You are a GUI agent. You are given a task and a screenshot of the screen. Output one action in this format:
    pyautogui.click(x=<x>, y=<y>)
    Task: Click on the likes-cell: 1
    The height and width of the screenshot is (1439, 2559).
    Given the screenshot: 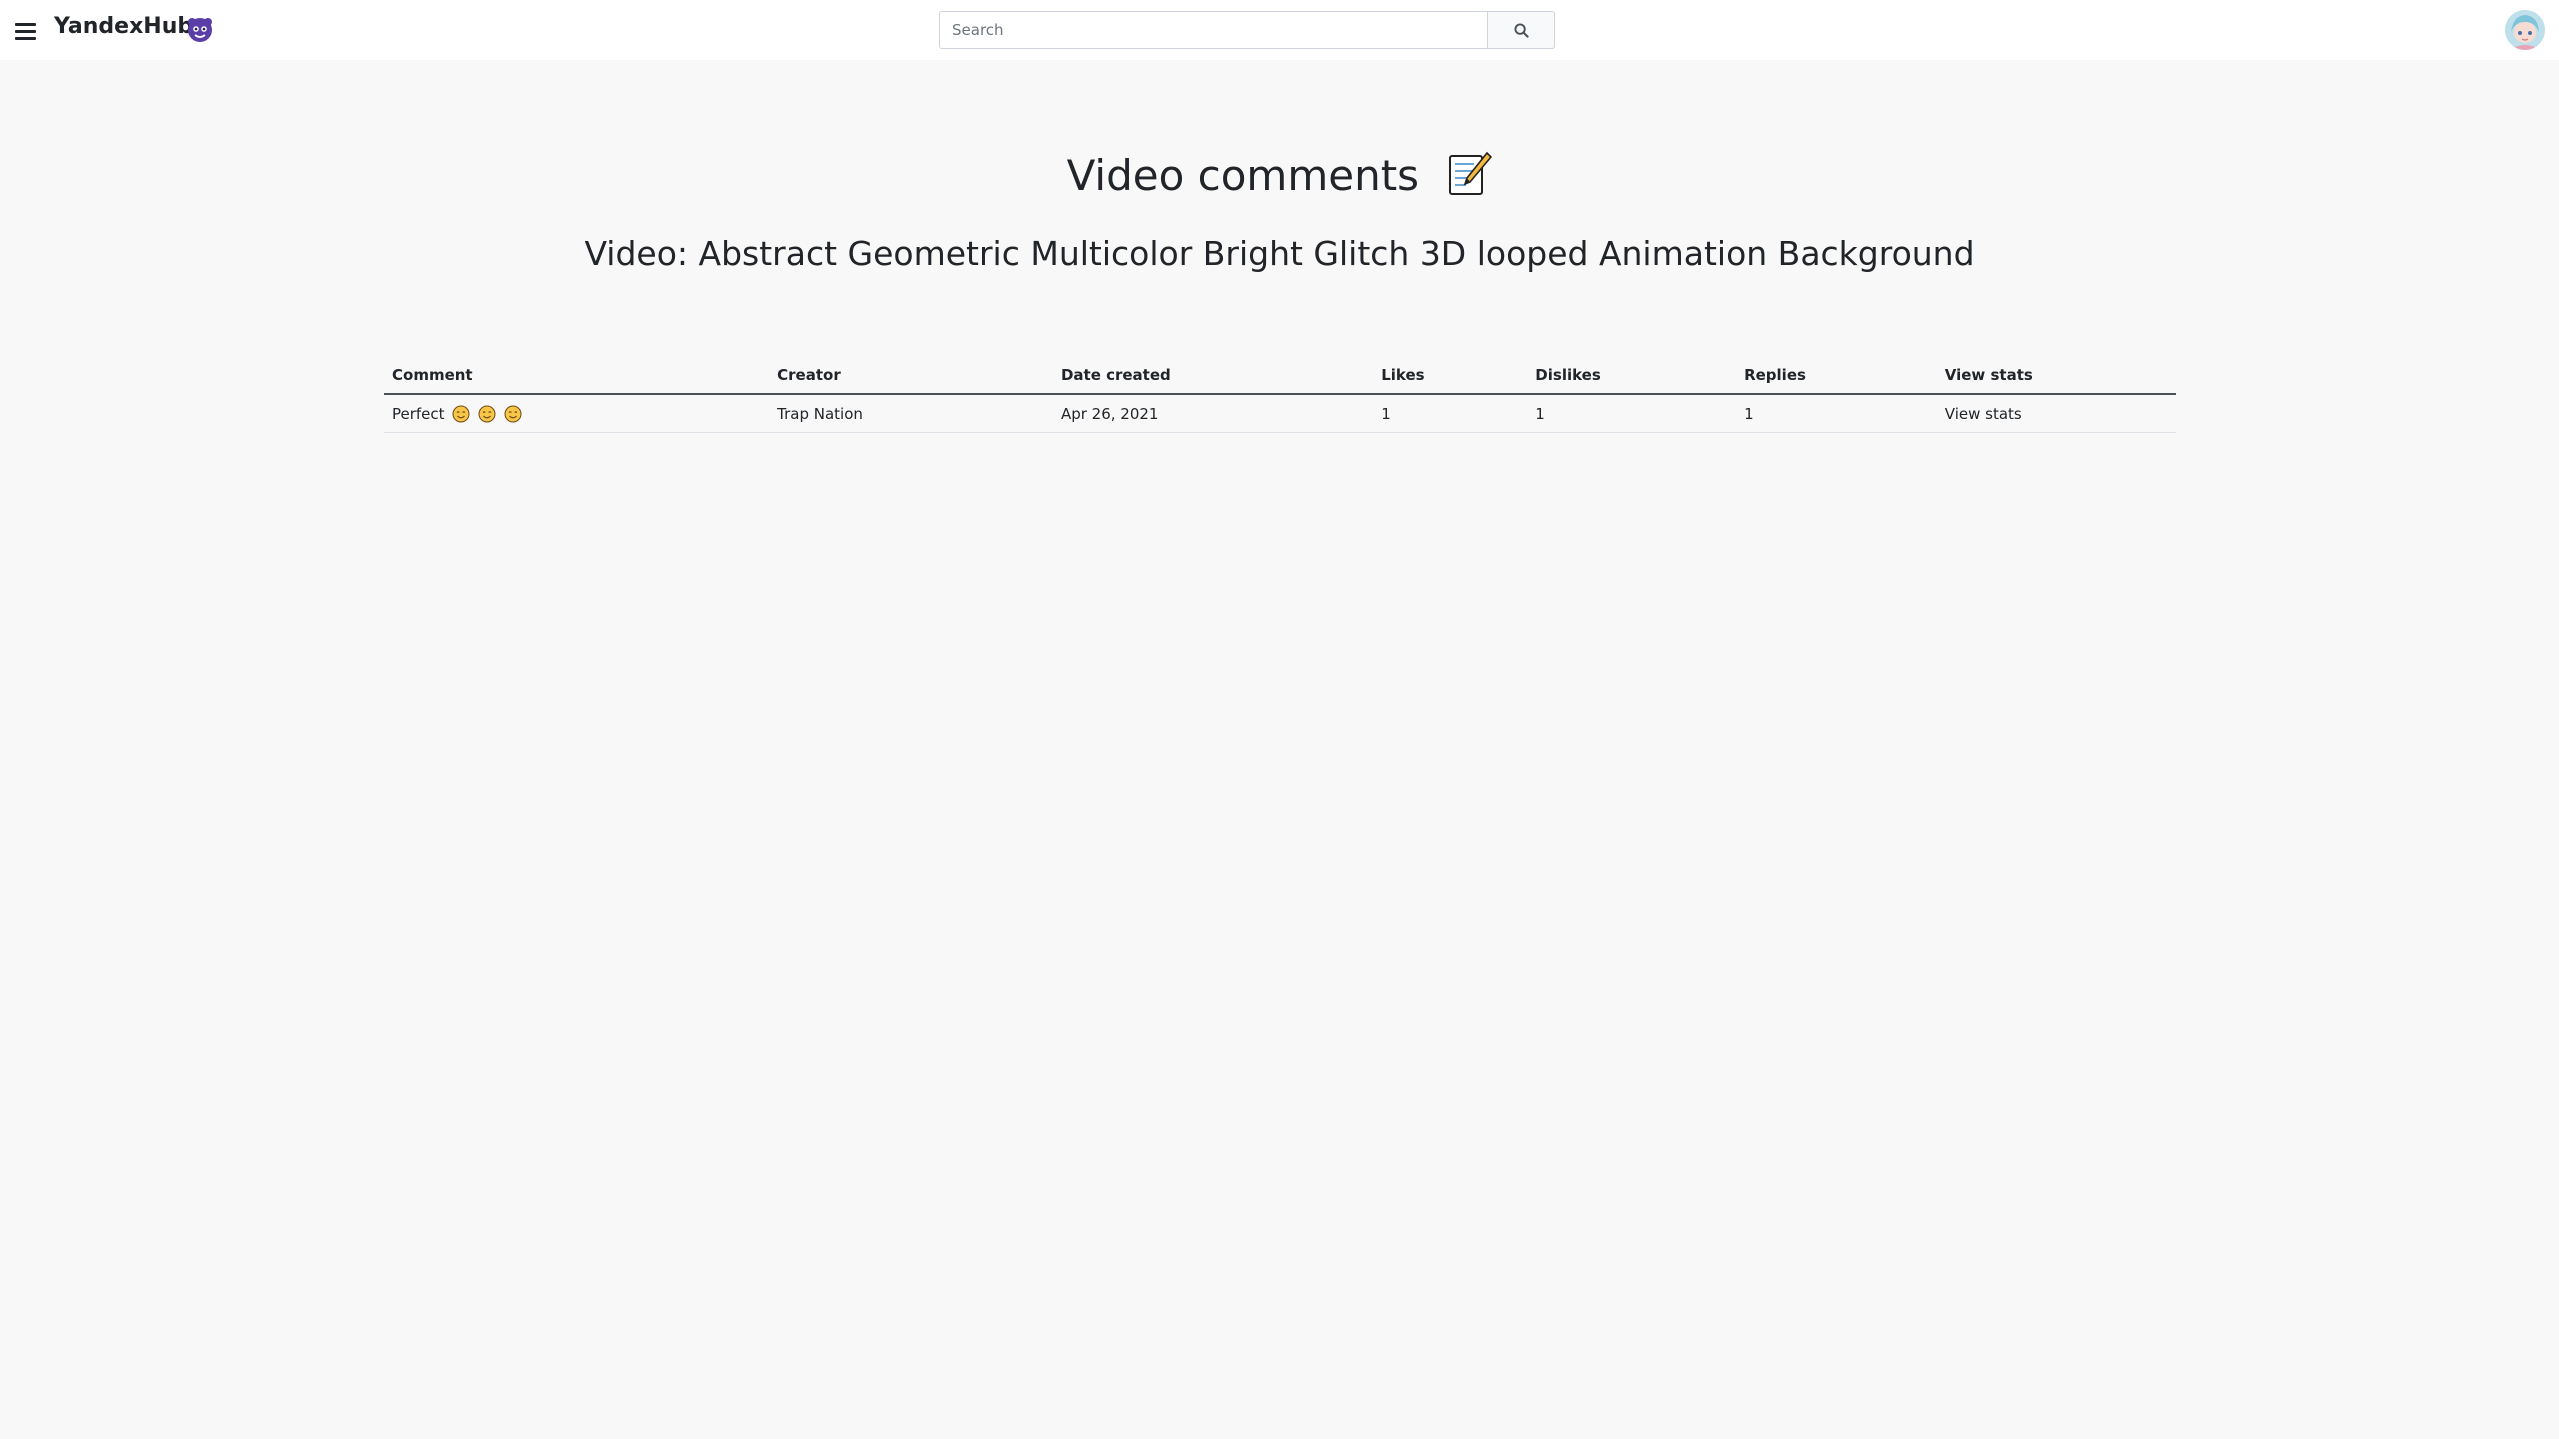 What is the action you would take?
    pyautogui.click(x=1450, y=413)
    